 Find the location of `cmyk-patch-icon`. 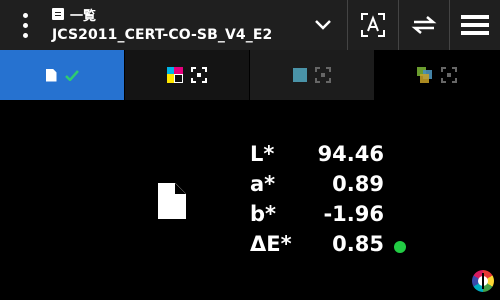

cmyk-patch-icon is located at coordinates (175, 75).